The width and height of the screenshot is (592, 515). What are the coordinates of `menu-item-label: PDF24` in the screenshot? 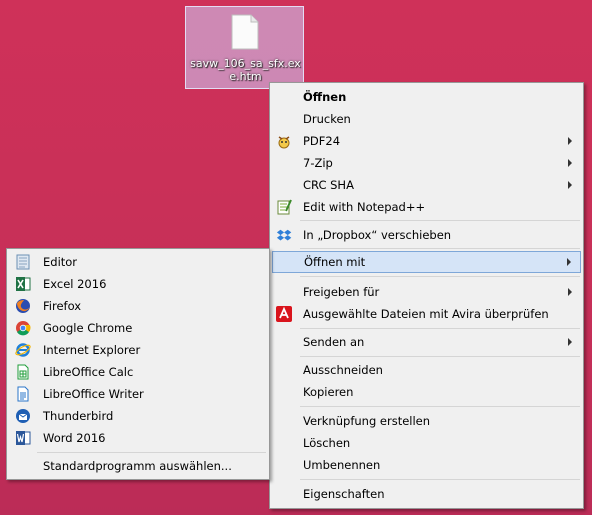 It's located at (322, 141).